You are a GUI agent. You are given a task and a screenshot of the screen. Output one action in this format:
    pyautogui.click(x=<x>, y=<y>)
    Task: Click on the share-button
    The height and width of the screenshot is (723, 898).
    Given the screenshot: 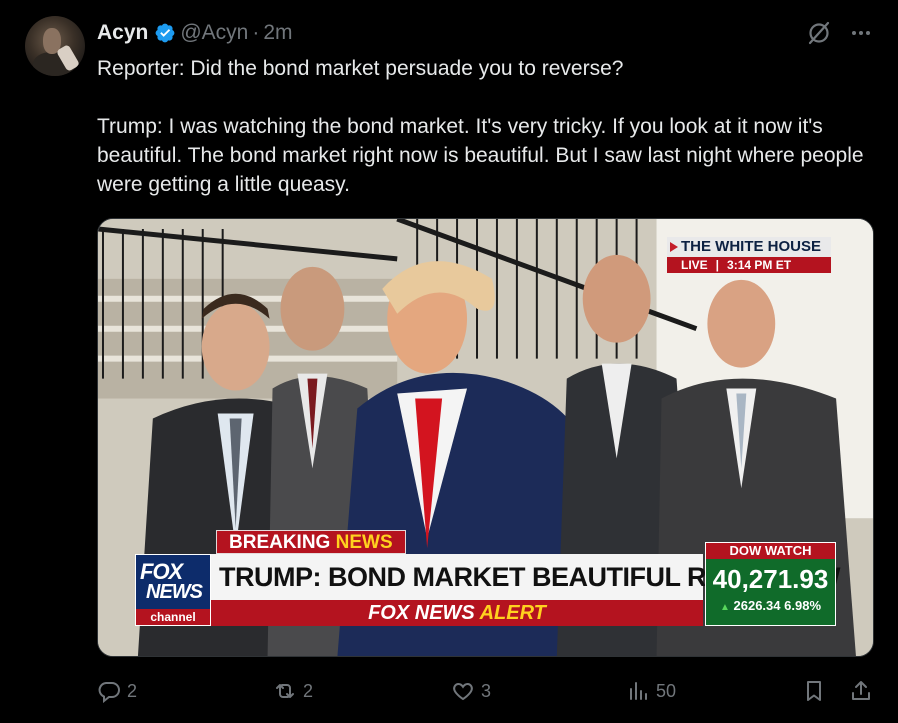 What is the action you would take?
    pyautogui.click(x=861, y=691)
    